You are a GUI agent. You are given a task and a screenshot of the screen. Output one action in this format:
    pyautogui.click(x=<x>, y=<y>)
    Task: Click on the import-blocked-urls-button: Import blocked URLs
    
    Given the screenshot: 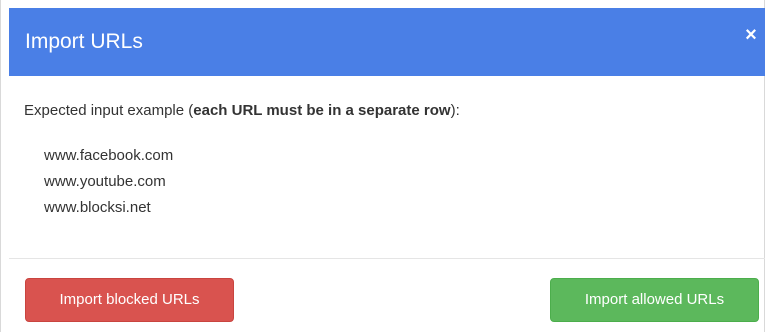 What is the action you would take?
    pyautogui.click(x=129, y=300)
    